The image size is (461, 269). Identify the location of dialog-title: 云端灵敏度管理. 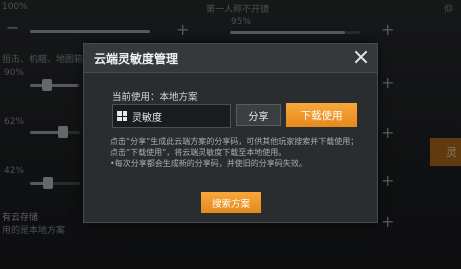
(136, 59).